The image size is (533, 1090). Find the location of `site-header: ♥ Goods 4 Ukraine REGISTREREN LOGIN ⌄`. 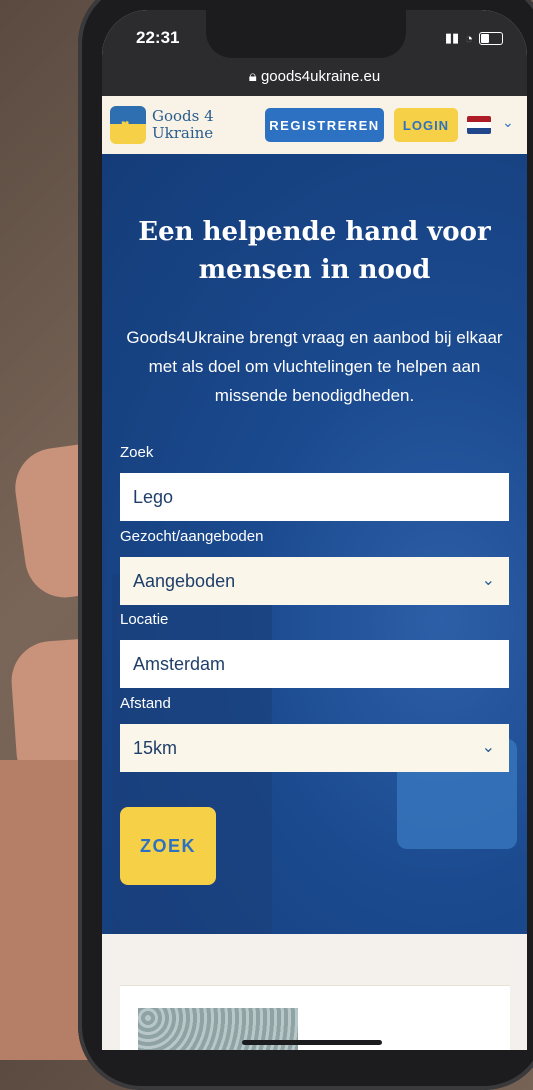

site-header: ♥ Goods 4 Ukraine REGISTREREN LOGIN ⌄ is located at coordinates (314, 125).